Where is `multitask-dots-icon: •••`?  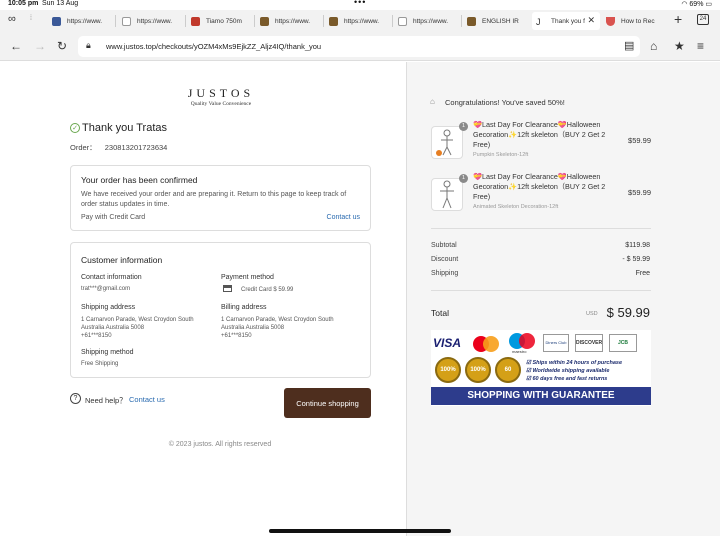
multitask-dots-icon: ••• is located at coordinates (360, 3).